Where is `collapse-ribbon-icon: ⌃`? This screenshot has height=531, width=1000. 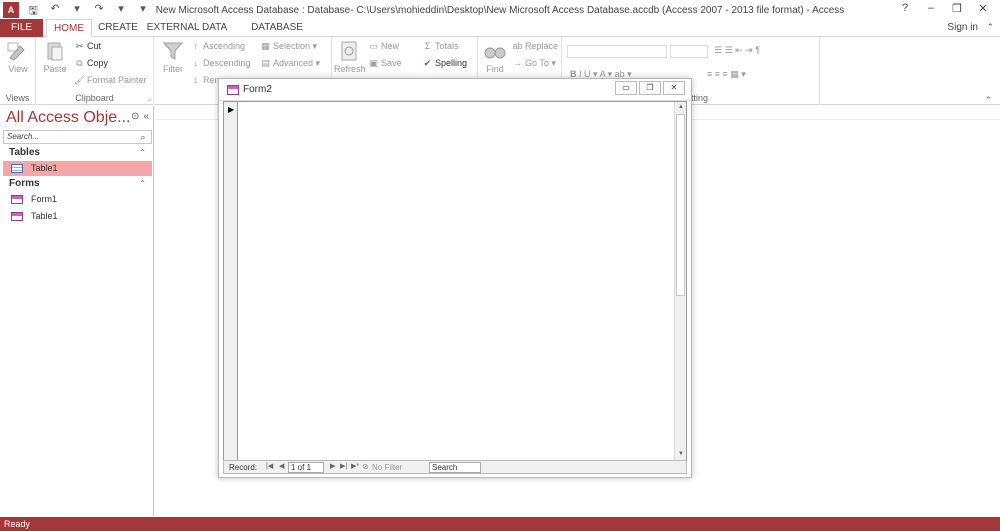 collapse-ribbon-icon: ⌃ is located at coordinates (988, 100).